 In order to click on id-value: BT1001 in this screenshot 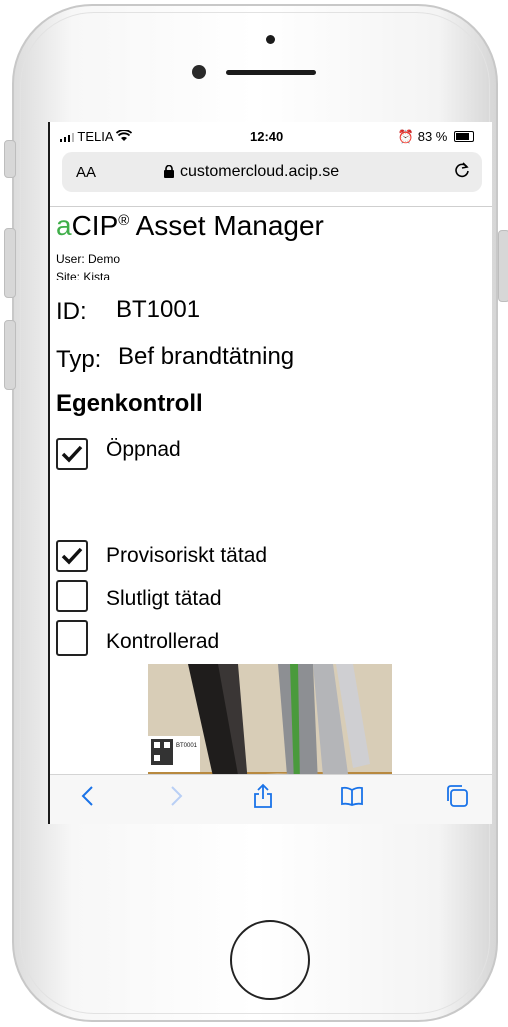, I will do `click(158, 309)`.